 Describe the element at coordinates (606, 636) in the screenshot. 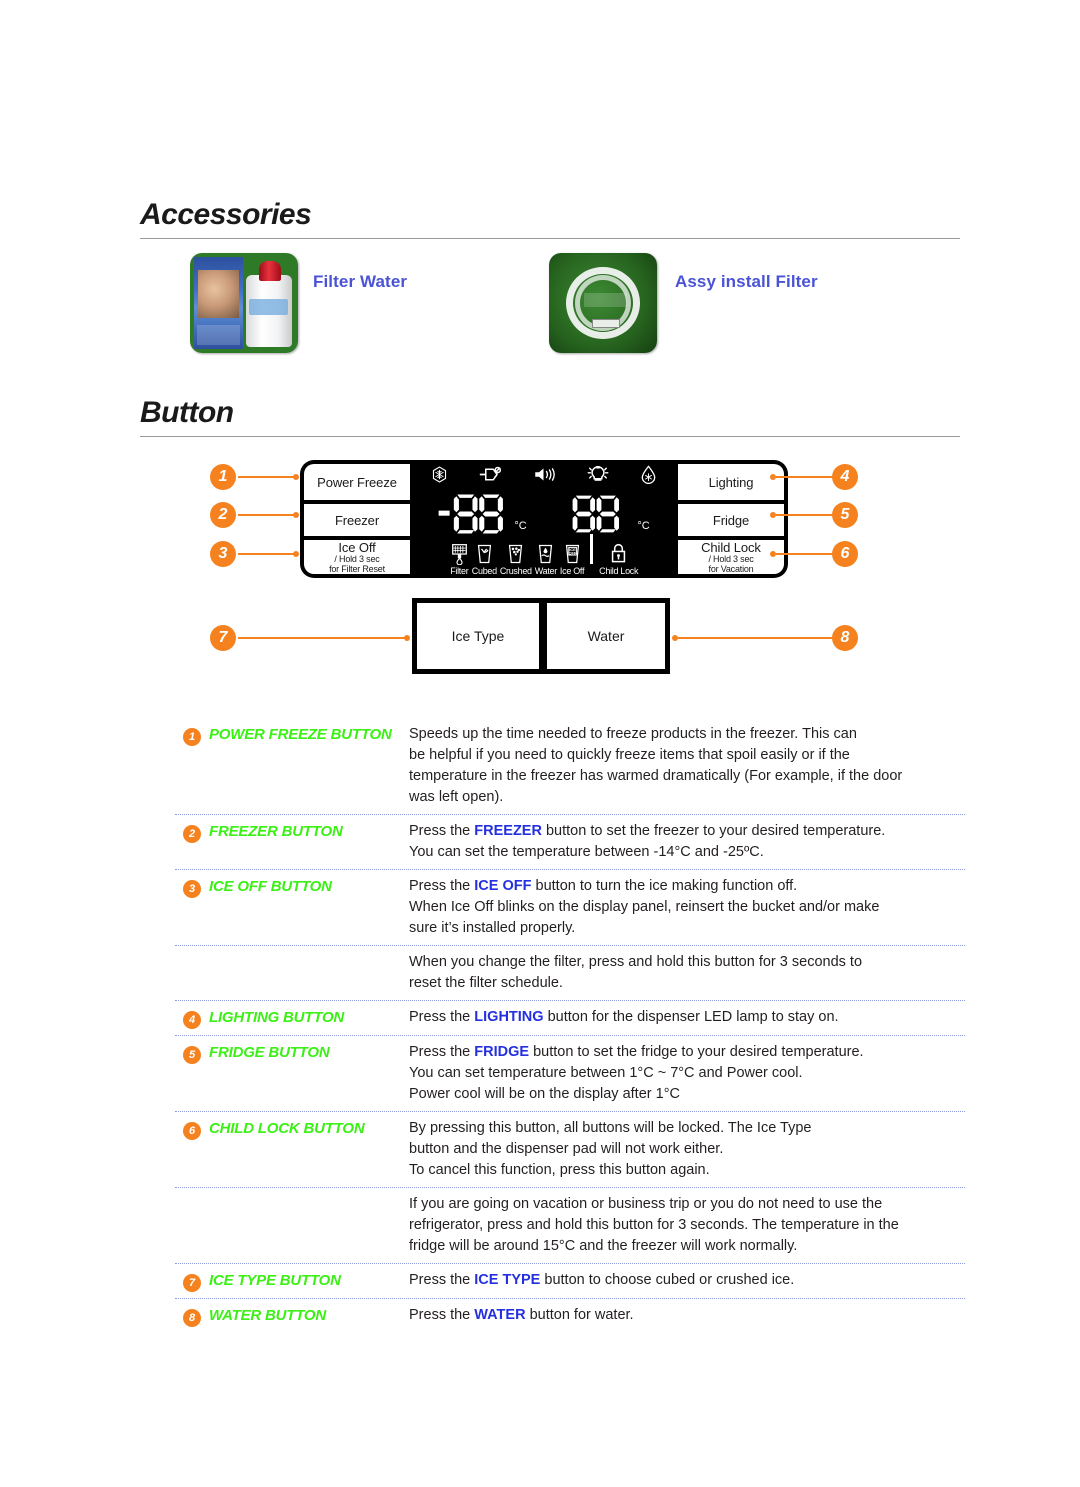

I see `panel-button-water: Water` at that location.